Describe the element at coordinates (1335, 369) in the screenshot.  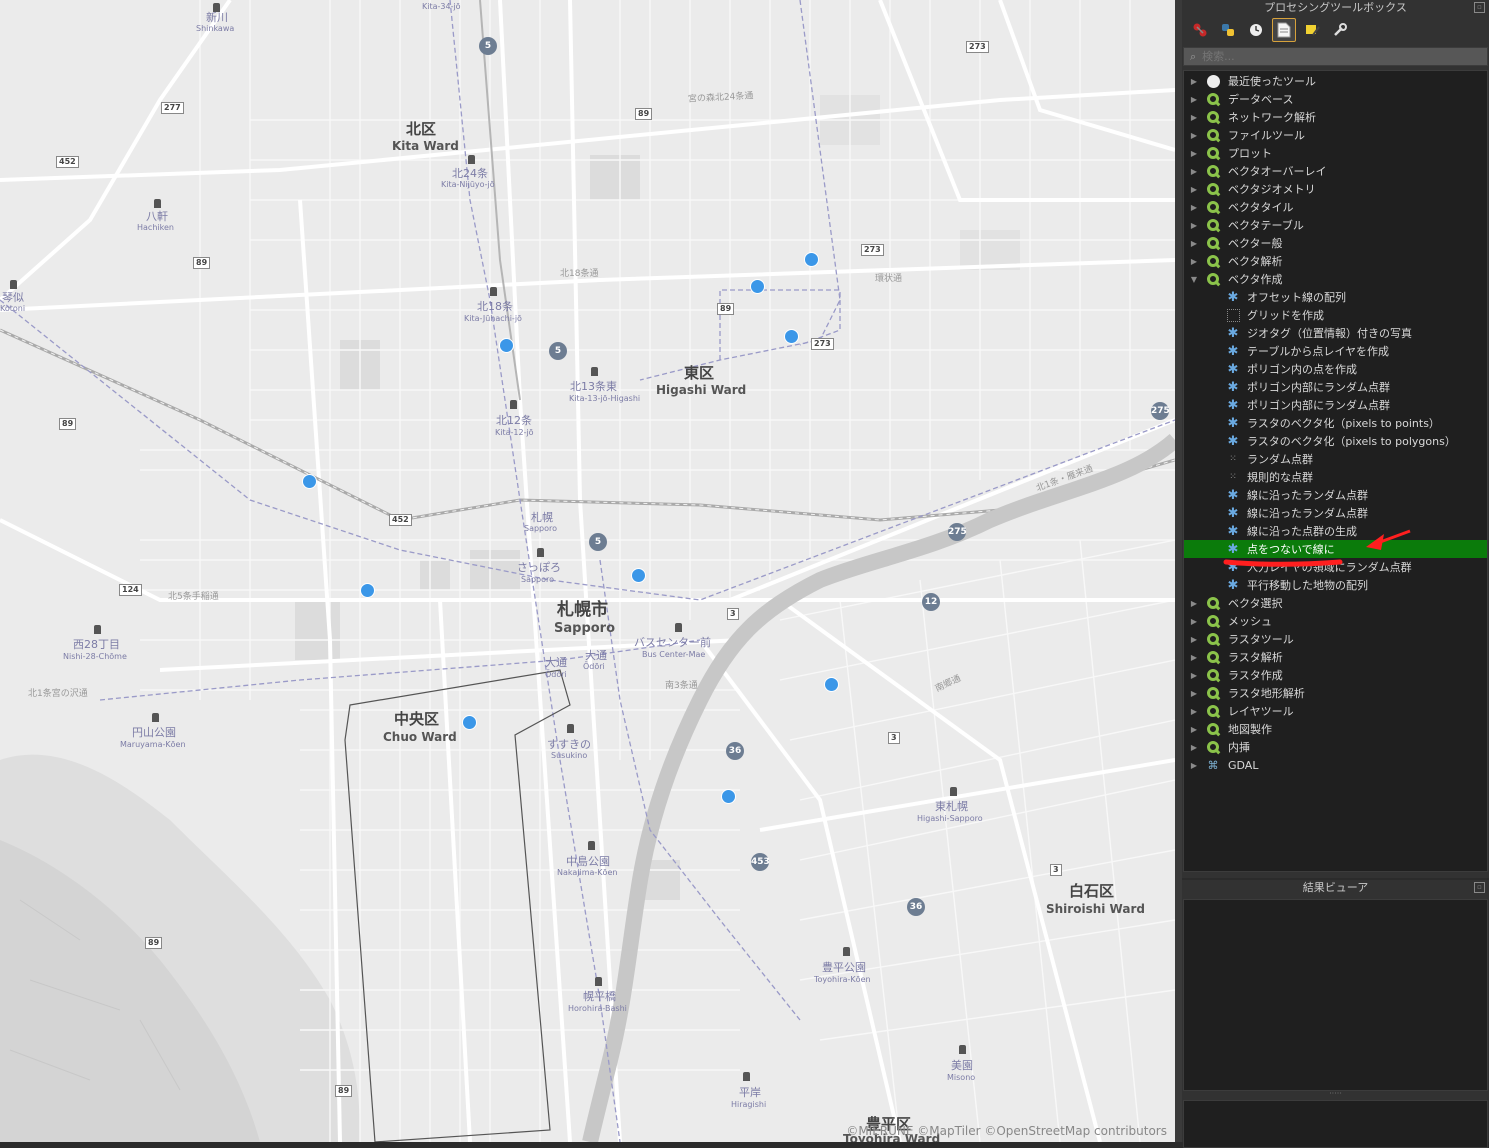
I see `algorithm-item: ✱ ポリゴン内の点を作成` at that location.